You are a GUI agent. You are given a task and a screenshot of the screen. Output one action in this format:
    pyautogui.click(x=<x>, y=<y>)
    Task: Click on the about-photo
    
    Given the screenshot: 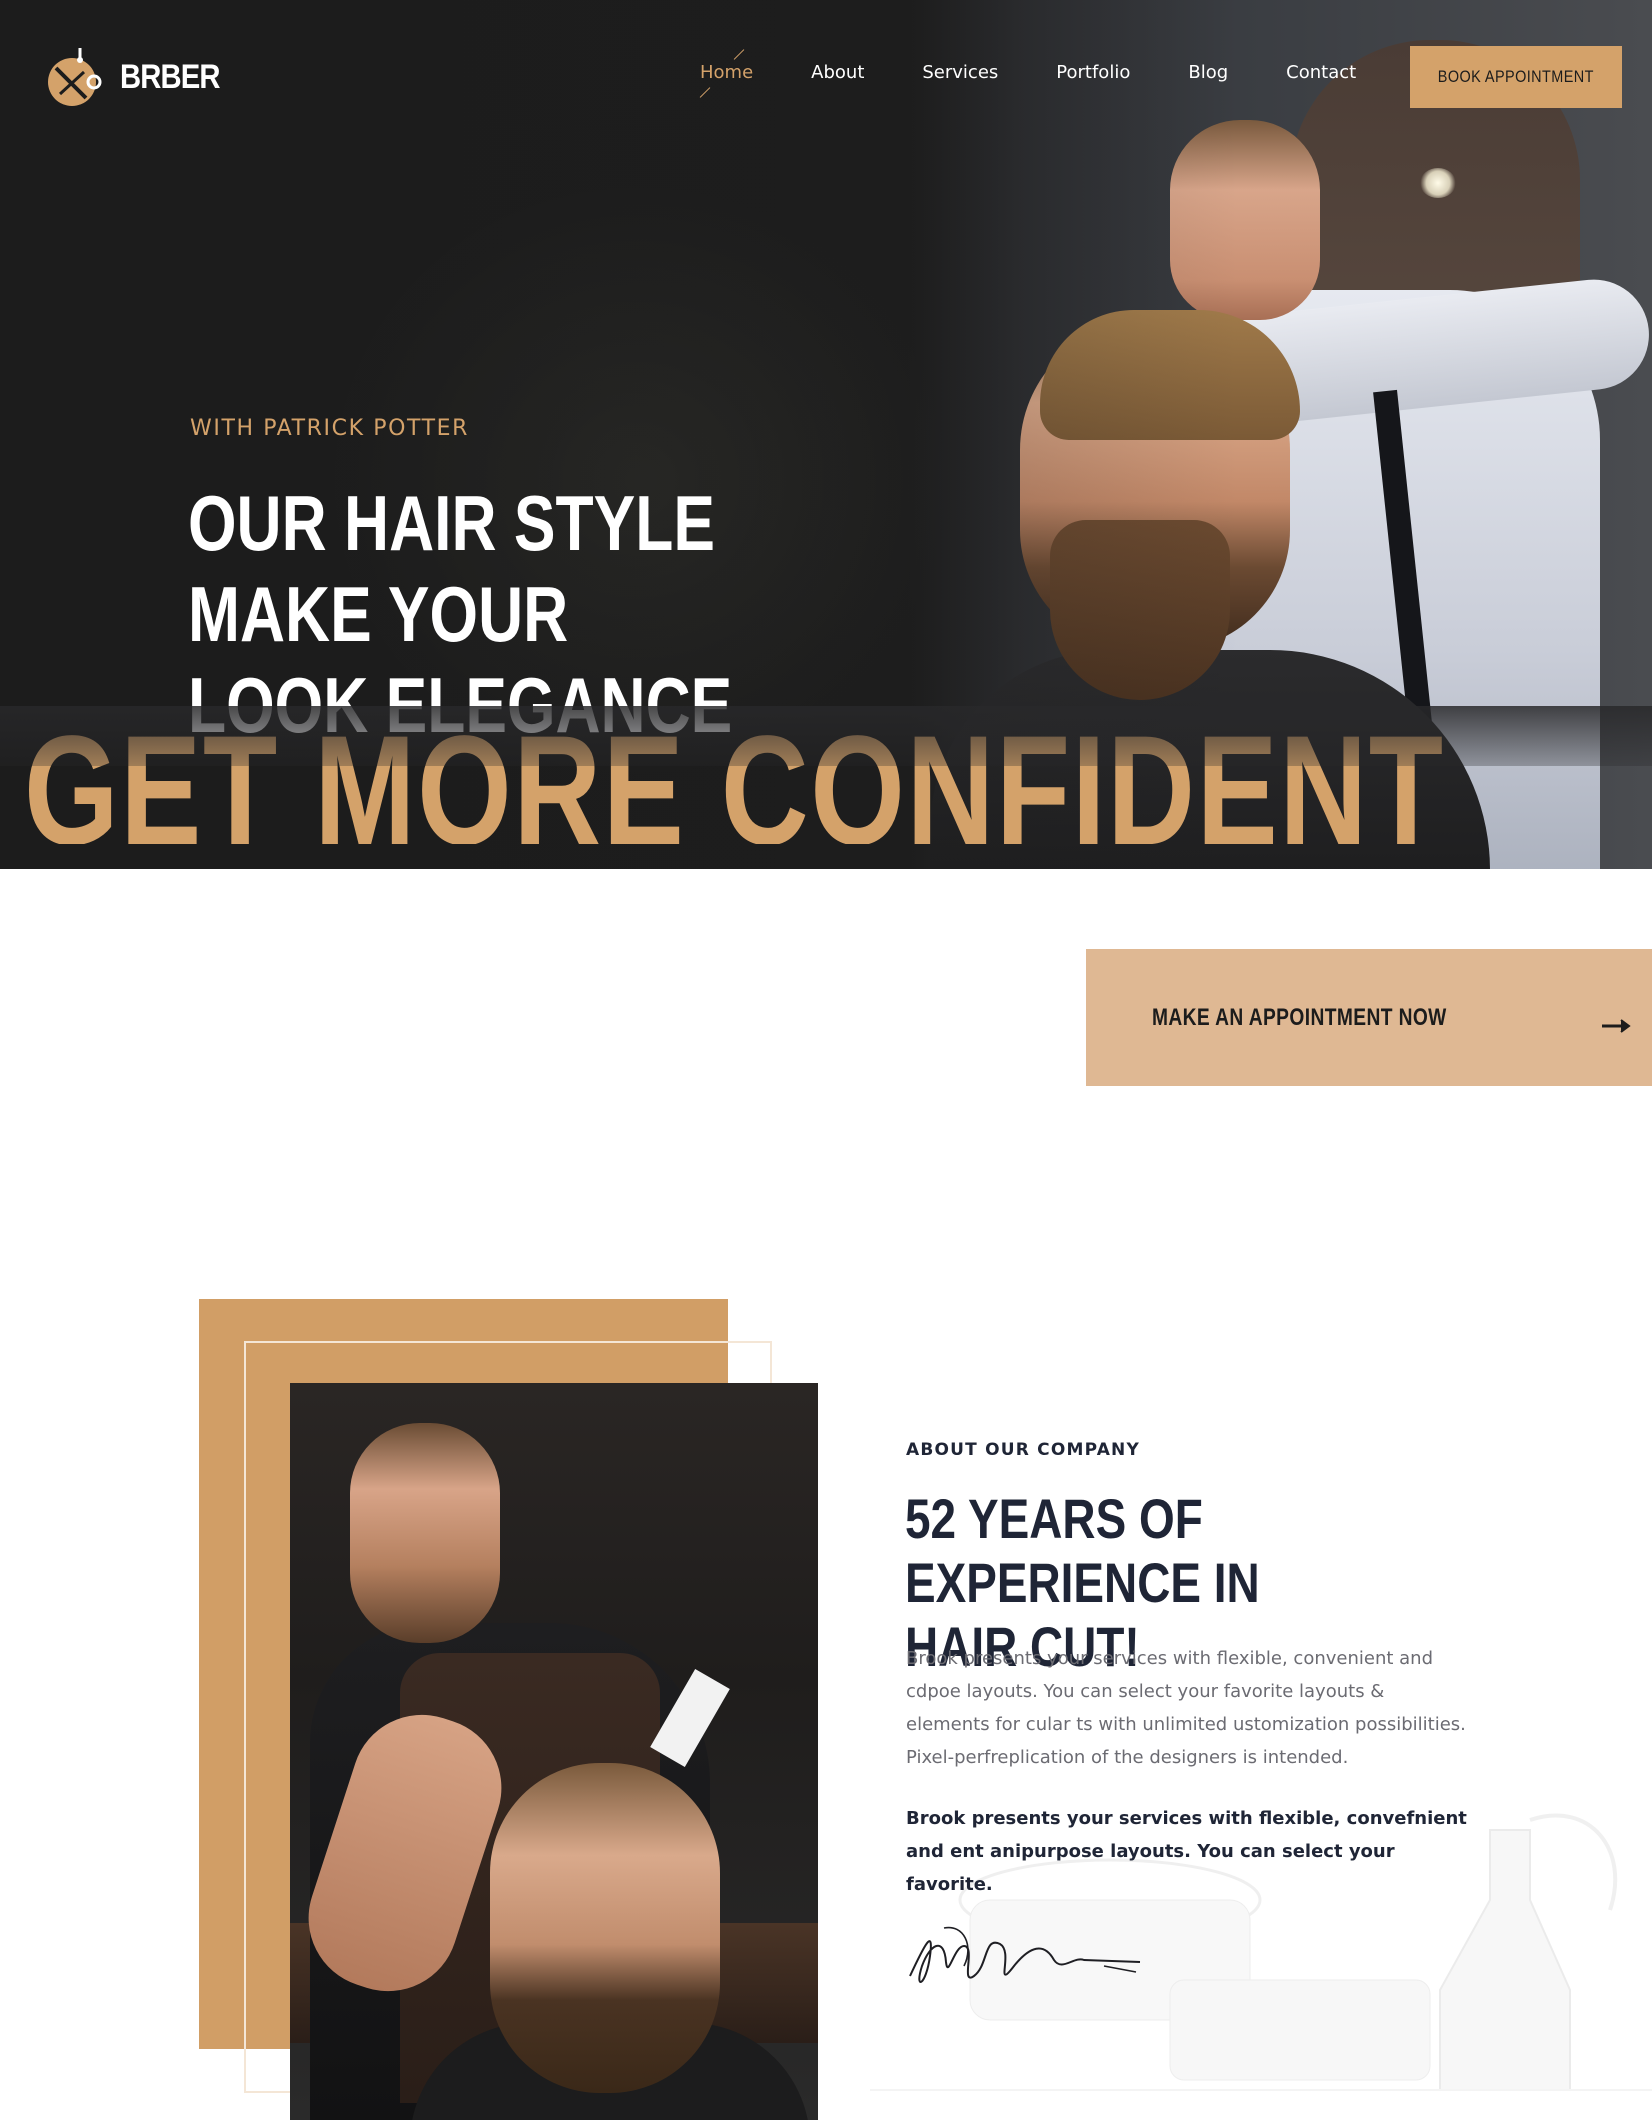 What is the action you would take?
    pyautogui.click(x=554, y=1751)
    